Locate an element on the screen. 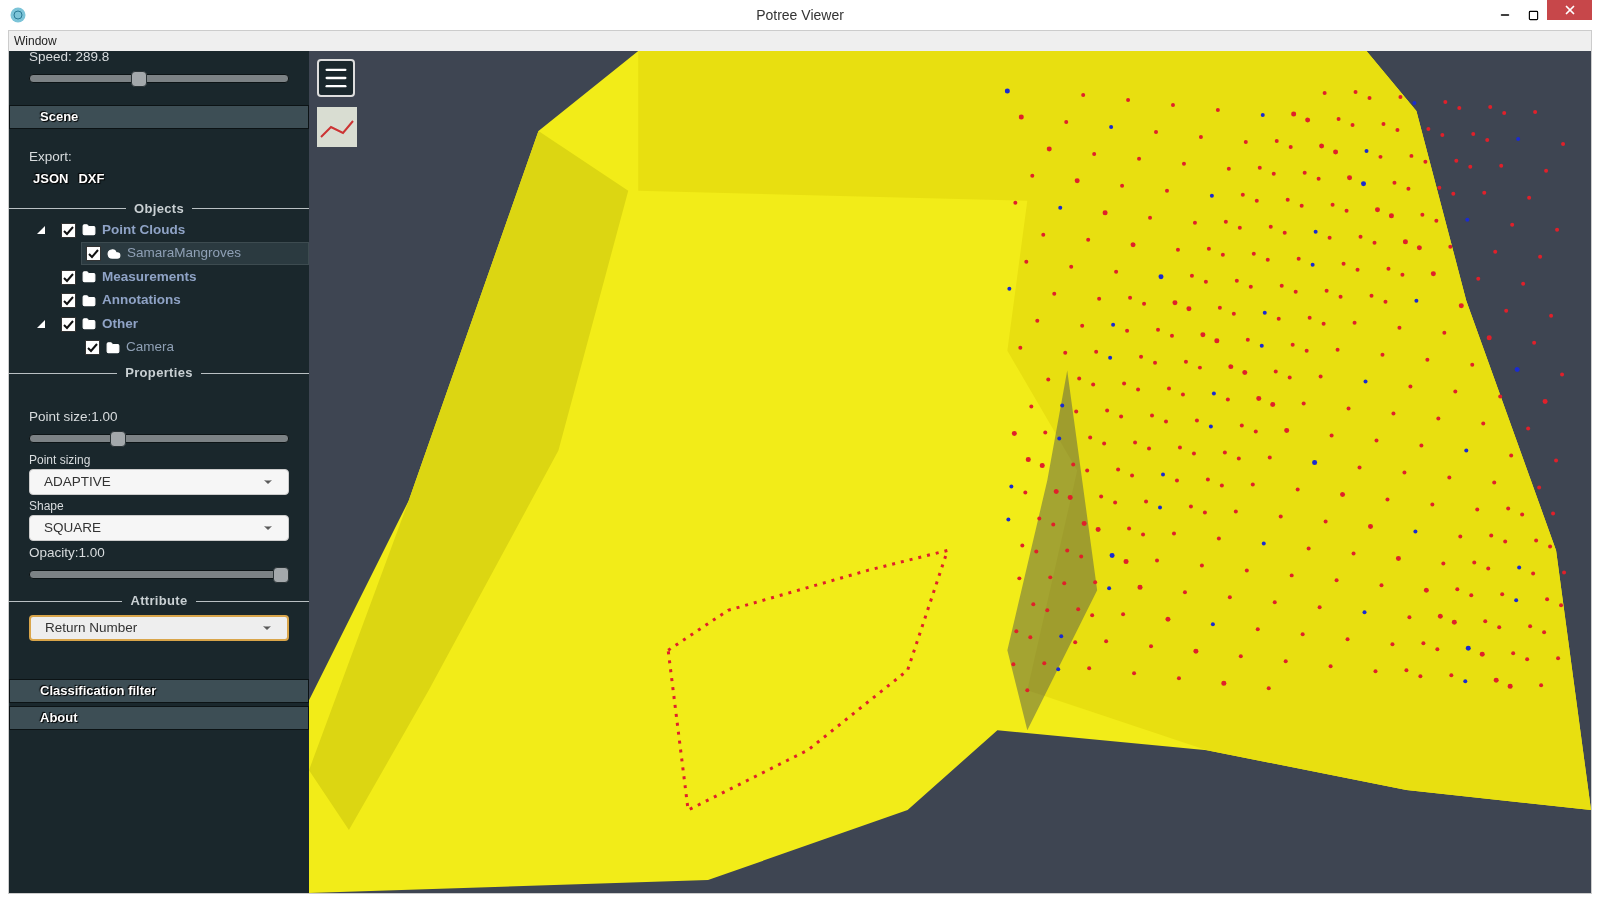 This screenshot has width=1600, height=900. tree-item: Point Clouds is located at coordinates (183, 230).